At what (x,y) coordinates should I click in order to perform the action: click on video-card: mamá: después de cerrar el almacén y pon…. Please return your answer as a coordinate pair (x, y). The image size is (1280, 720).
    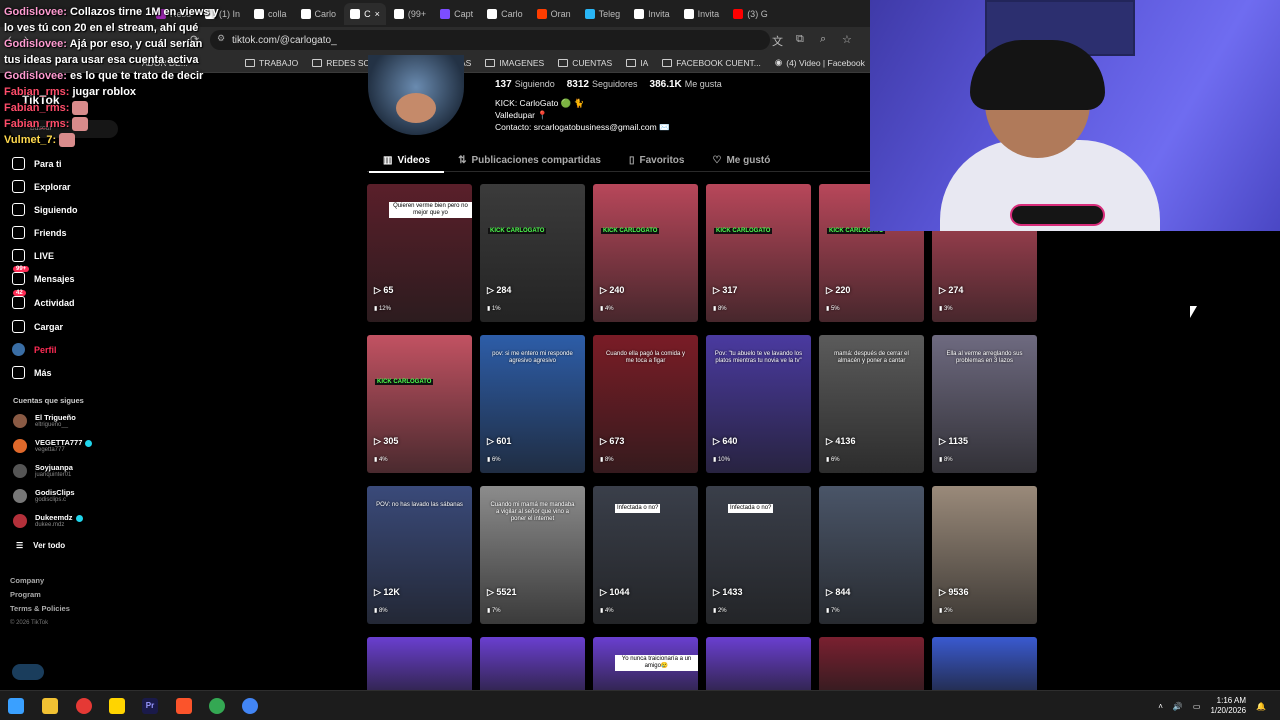
    Looking at the image, I should click on (871, 404).